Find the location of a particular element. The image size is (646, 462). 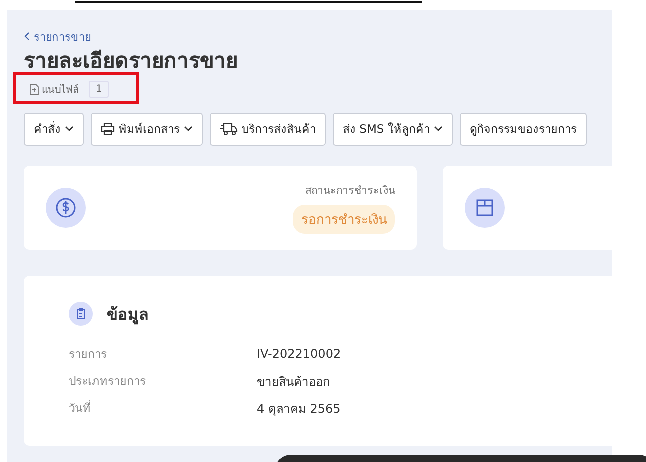

clipboard-icon is located at coordinates (81, 314).